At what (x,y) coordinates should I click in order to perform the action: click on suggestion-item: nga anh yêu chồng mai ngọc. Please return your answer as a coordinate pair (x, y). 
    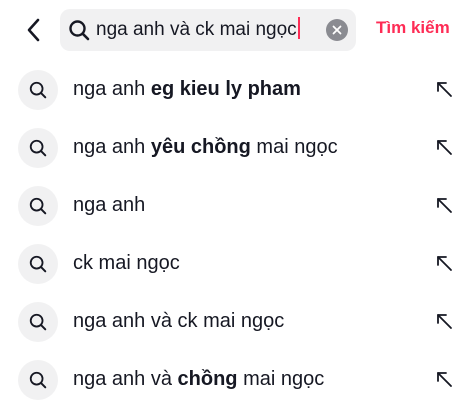
    Looking at the image, I should click on (237, 147).